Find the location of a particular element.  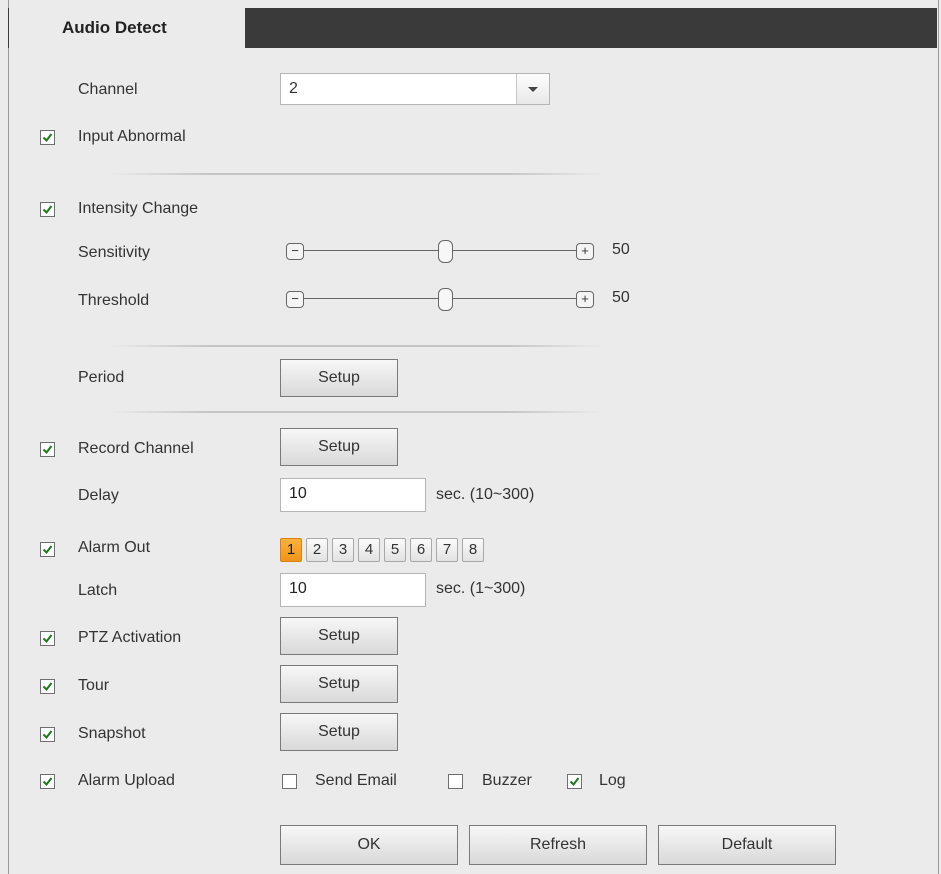

ptz-activation-checkbox is located at coordinates (47, 638).